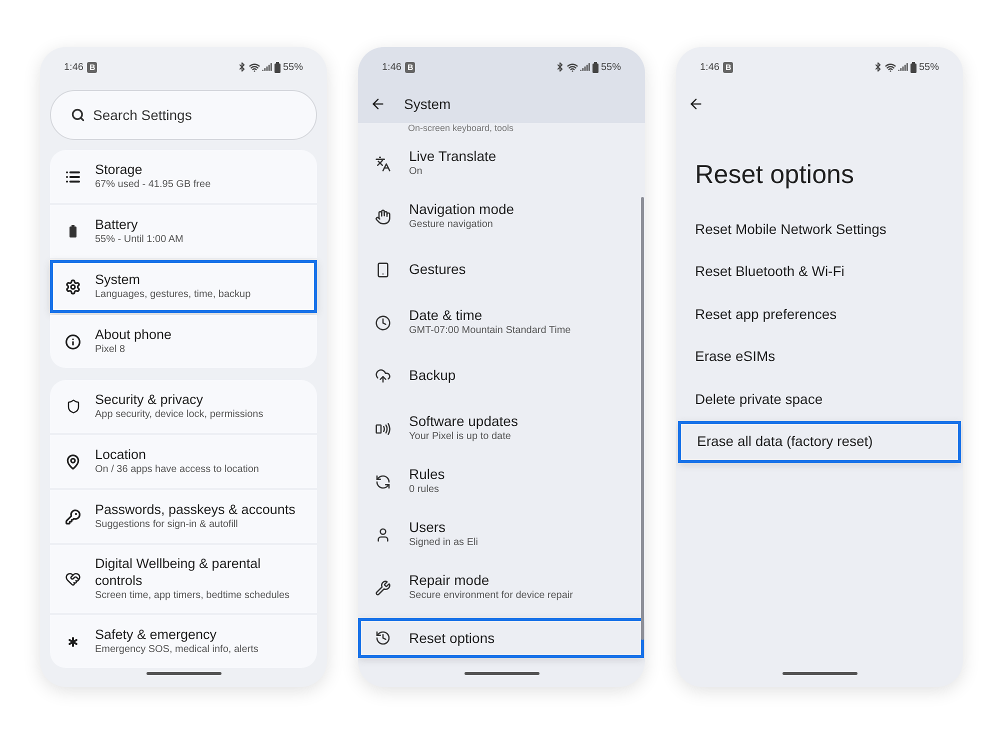  Describe the element at coordinates (149, 399) in the screenshot. I see `item-title: Security & privacy` at that location.